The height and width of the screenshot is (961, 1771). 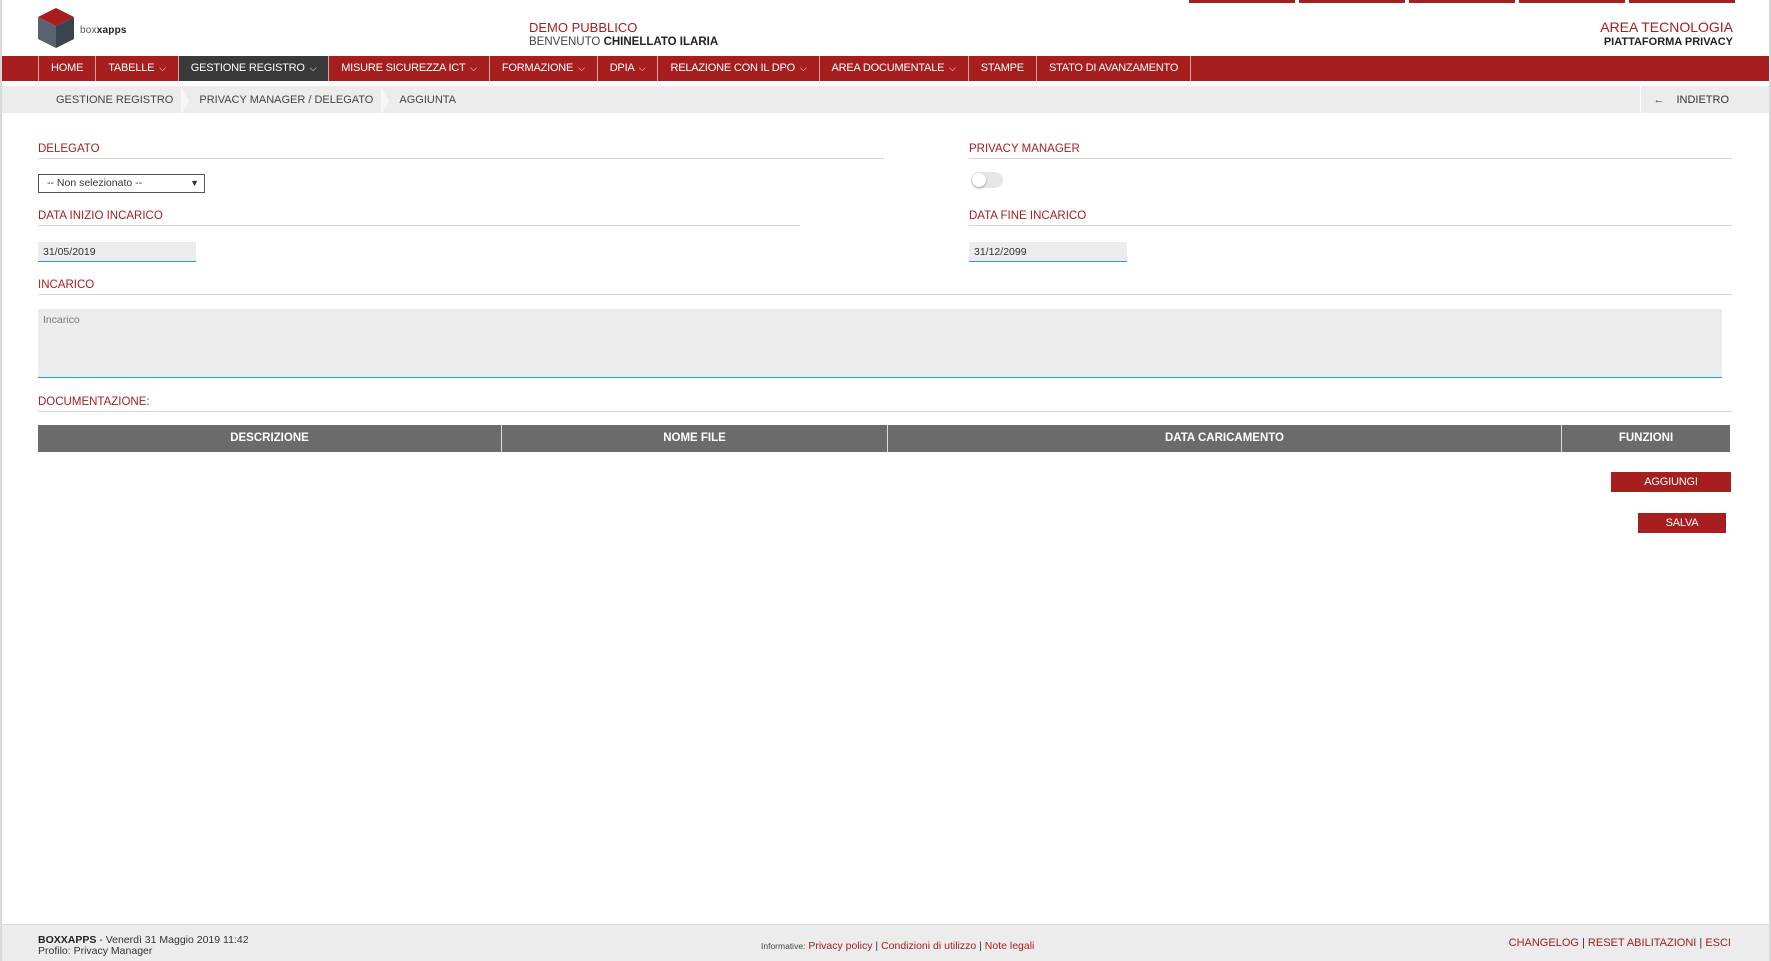 What do you see at coordinates (461, 151) in the screenshot?
I see `delegato-label: DELEGATO` at bounding box center [461, 151].